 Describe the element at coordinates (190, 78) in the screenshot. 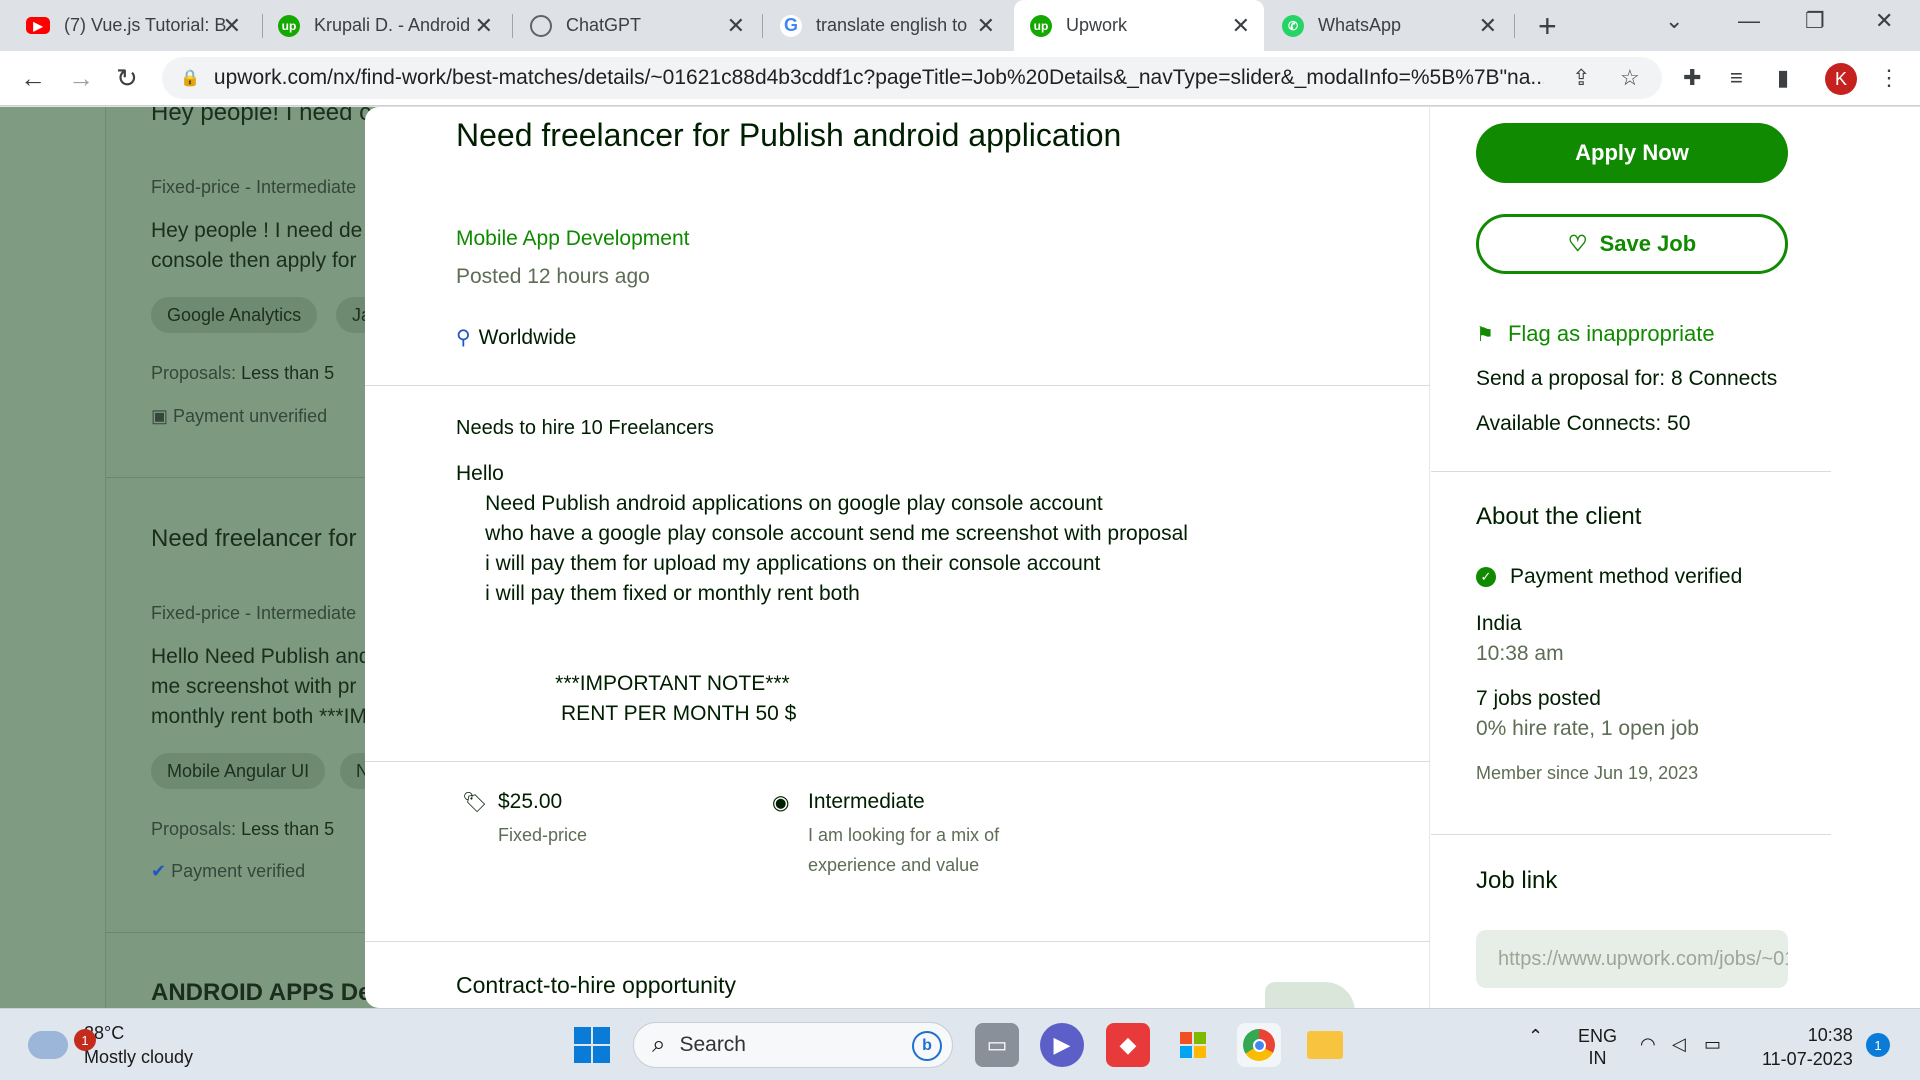

I see `lock-icon: 🔒` at that location.